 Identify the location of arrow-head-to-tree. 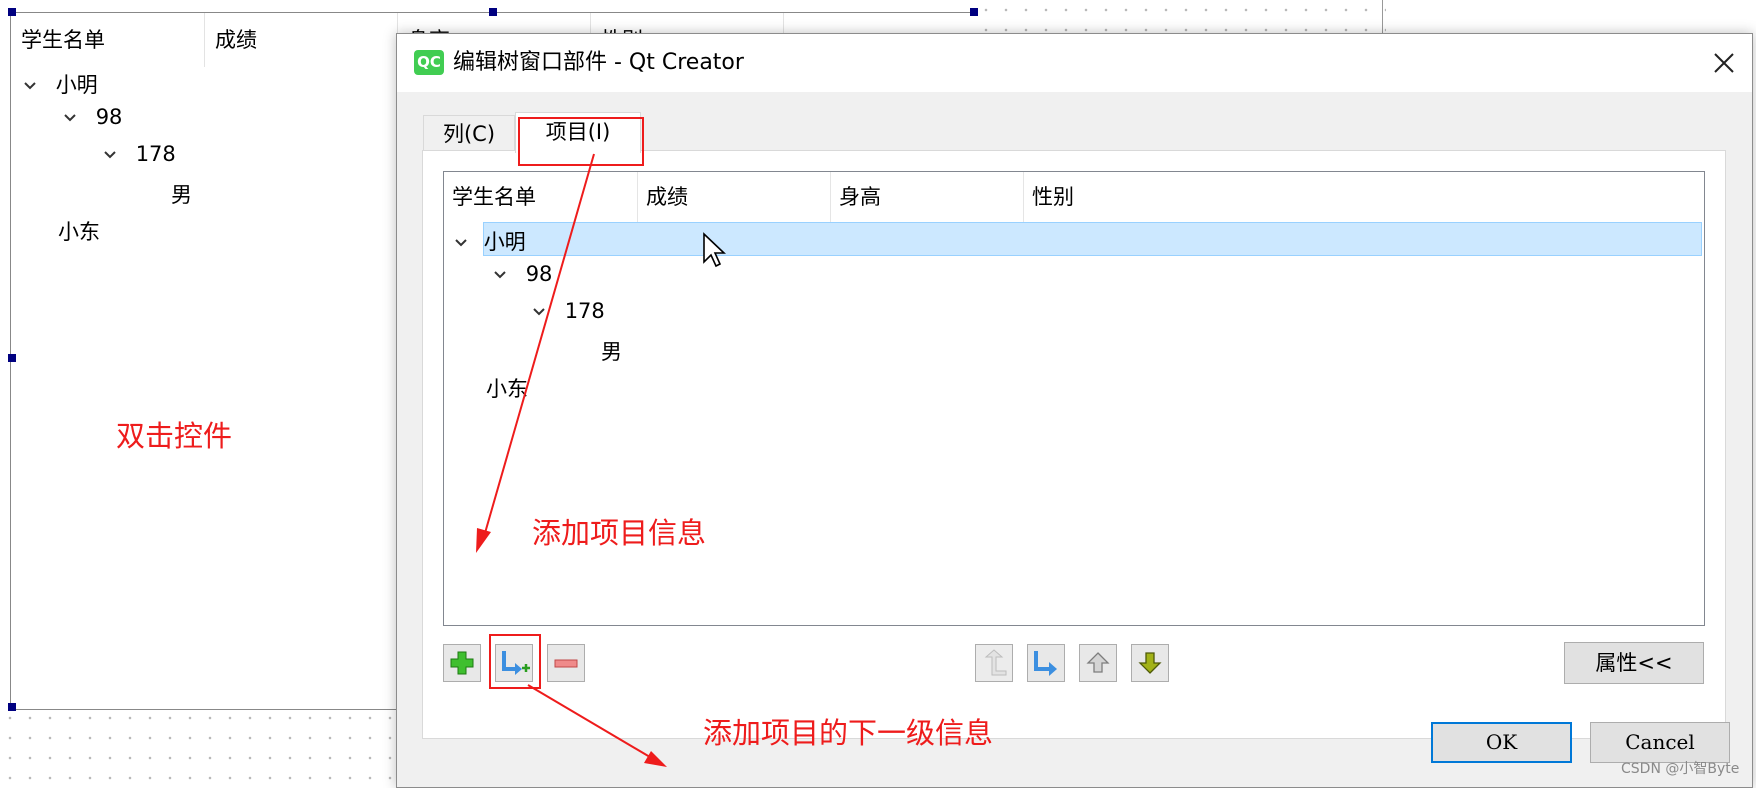
(483, 540).